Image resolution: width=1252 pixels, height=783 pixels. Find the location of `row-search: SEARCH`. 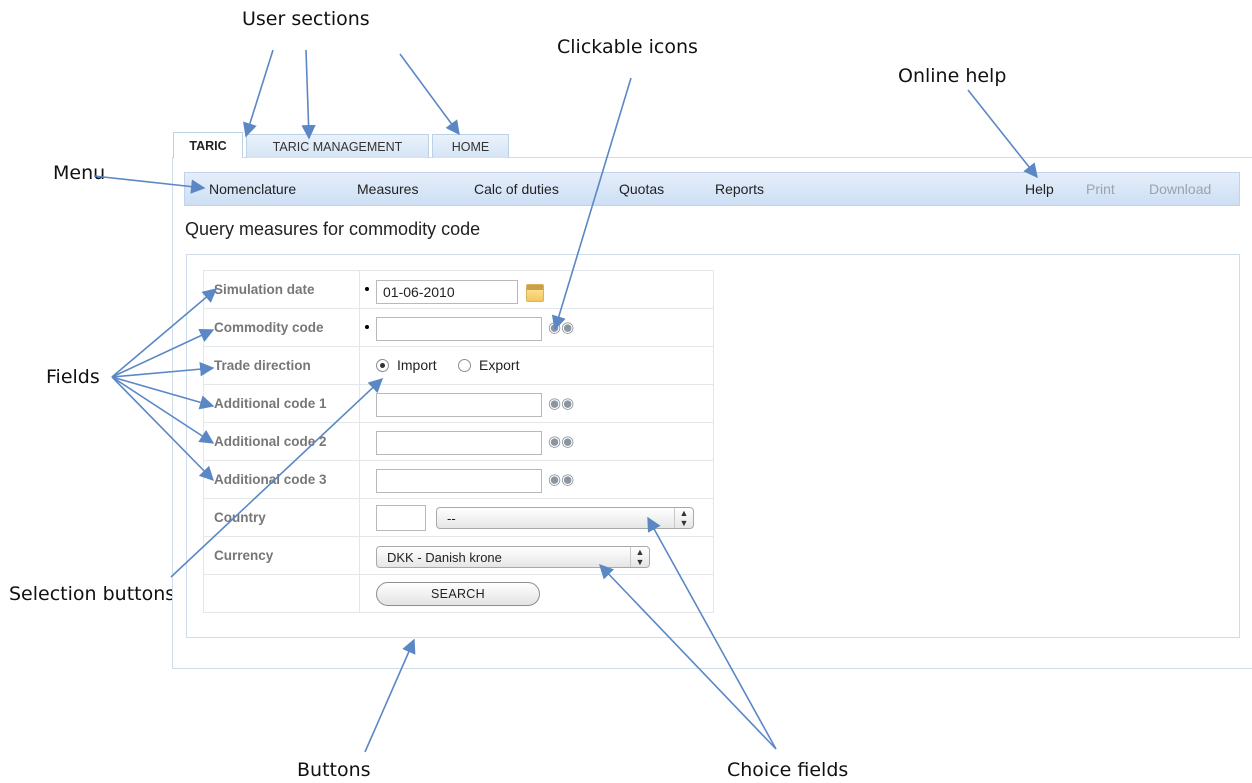

row-search: SEARCH is located at coordinates (458, 593).